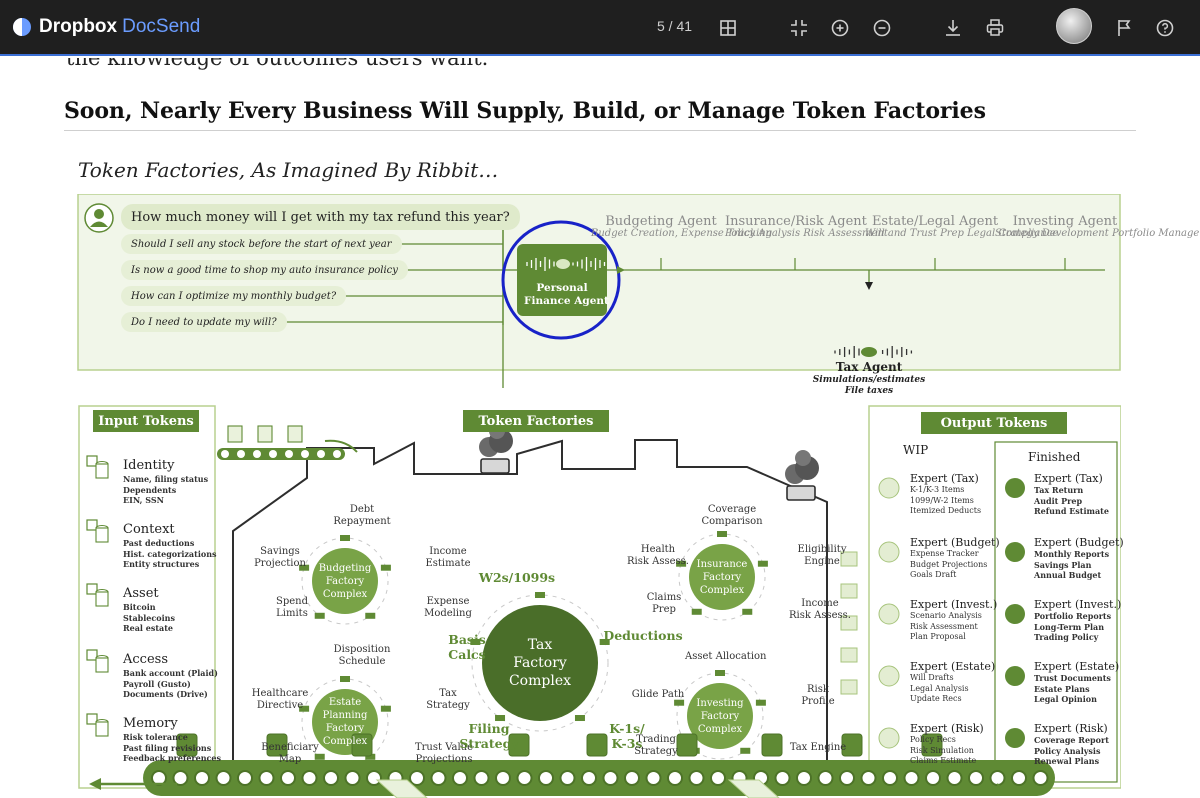 The height and width of the screenshot is (798, 1200). What do you see at coordinates (362, 515) in the screenshot?
I see `budgeting-label-1: Debt Repayment` at bounding box center [362, 515].